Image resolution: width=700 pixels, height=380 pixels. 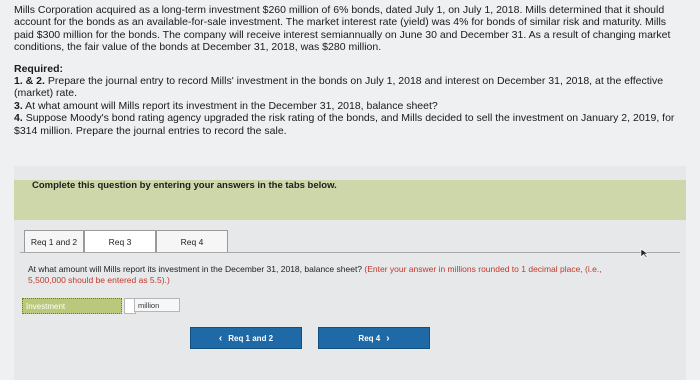 I want to click on next-tab-button: Req 4 ›, so click(x=374, y=338).